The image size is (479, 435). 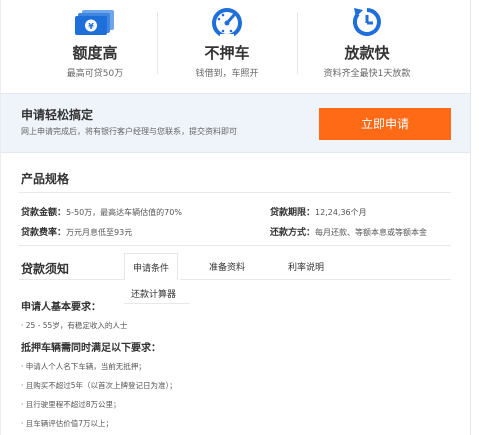 What do you see at coordinates (227, 24) in the screenshot?
I see `speedometer-icon` at bounding box center [227, 24].